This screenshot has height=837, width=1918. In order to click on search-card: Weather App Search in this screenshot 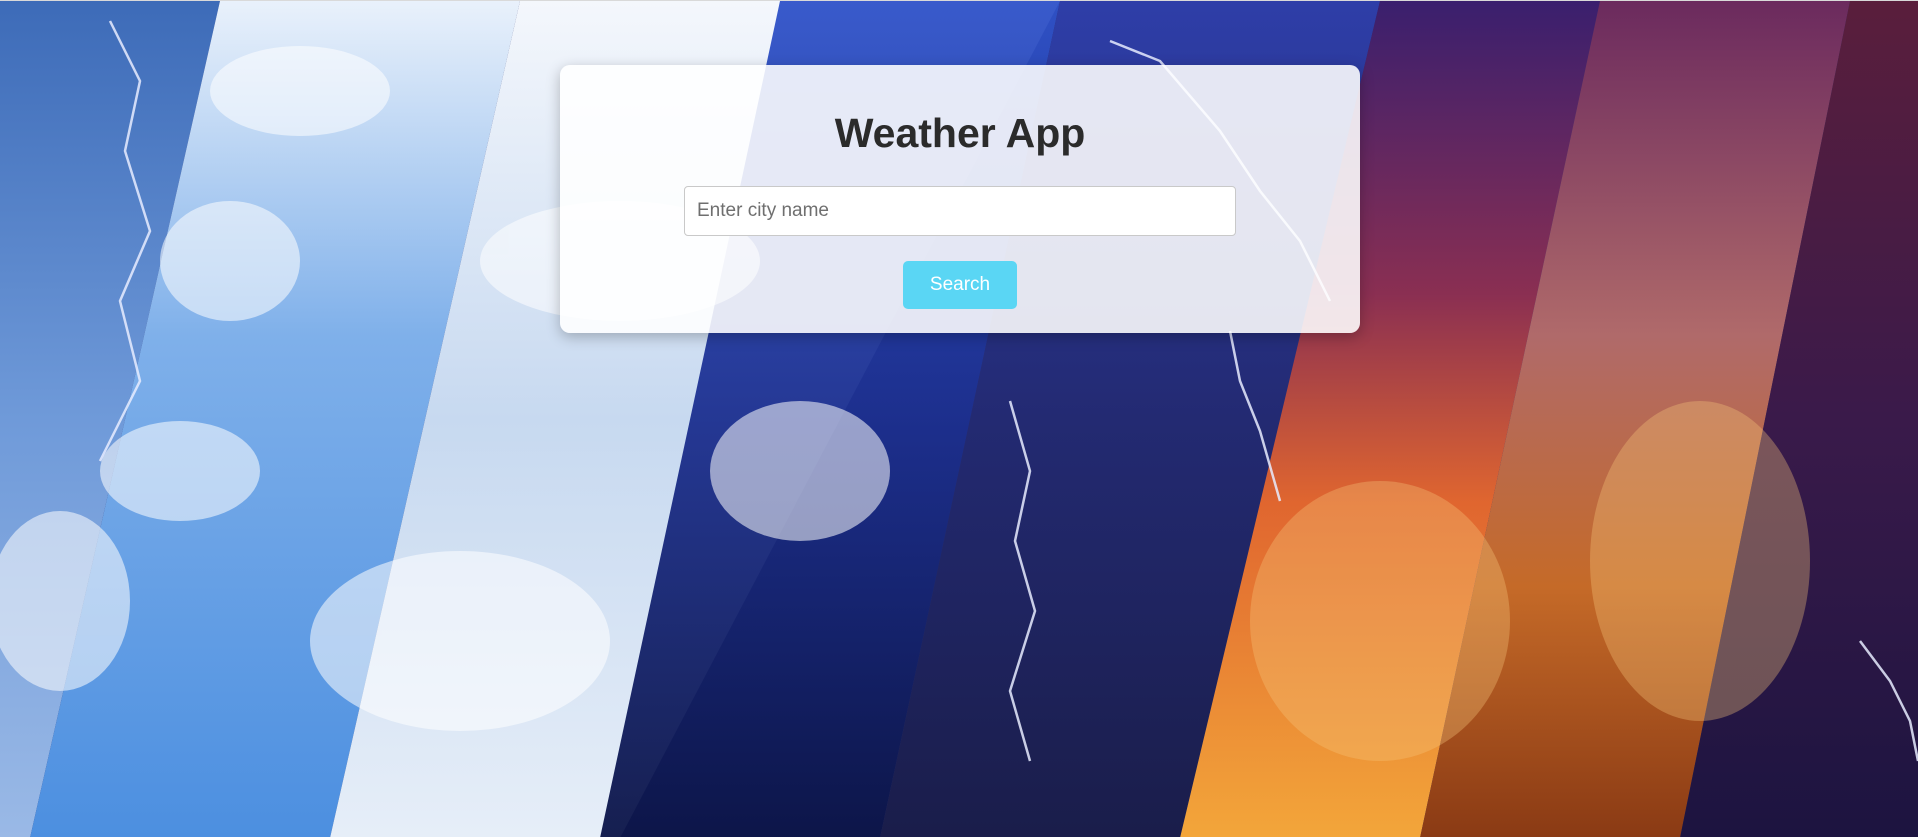, I will do `click(960, 199)`.